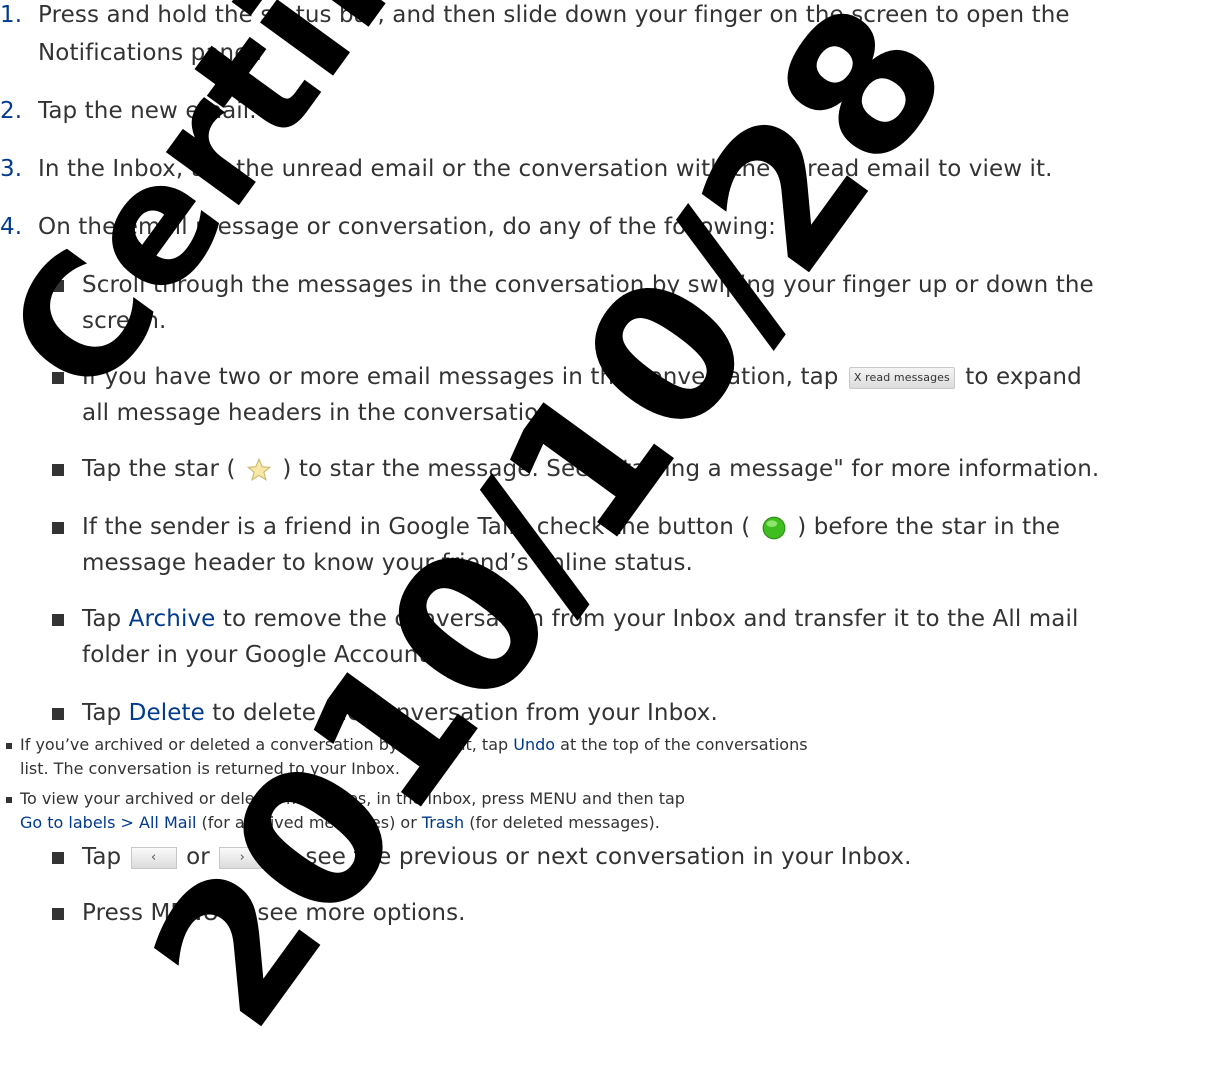 The image size is (1228, 1065). Describe the element at coordinates (172, 619) in the screenshot. I see `archive-keyword: Archive` at that location.